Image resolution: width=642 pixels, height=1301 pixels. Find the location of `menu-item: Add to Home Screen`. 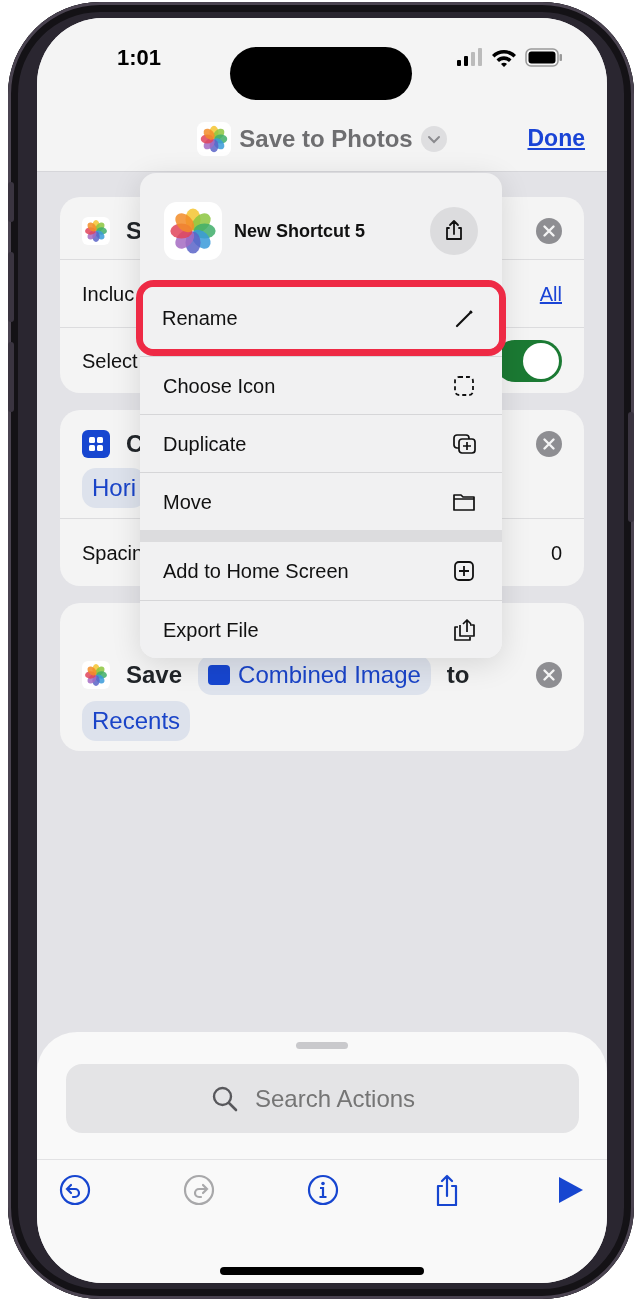

menu-item: Add to Home Screen is located at coordinates (321, 571).